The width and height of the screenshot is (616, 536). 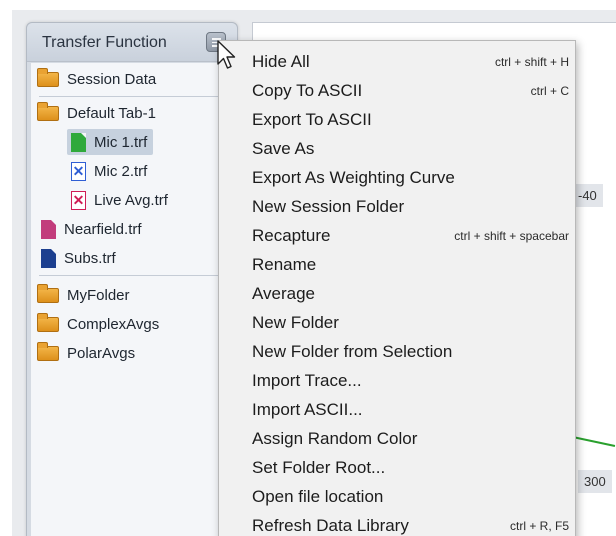 I want to click on tree-item-live-avg: ✕ Live Avg.trf, so click(x=119, y=200).